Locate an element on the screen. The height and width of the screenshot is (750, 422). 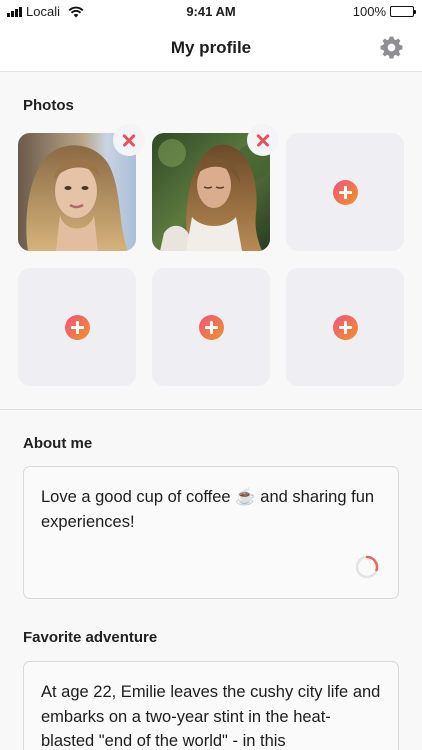
adventure-section-title: Favorite adventure is located at coordinates (90, 637).